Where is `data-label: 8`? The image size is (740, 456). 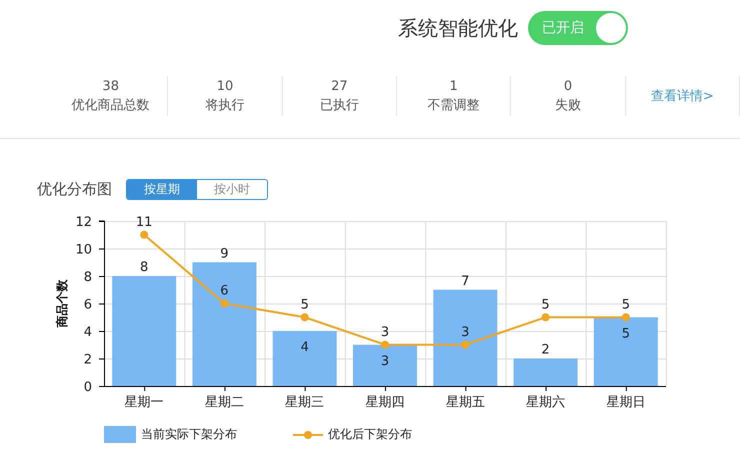 data-label: 8 is located at coordinates (144, 267).